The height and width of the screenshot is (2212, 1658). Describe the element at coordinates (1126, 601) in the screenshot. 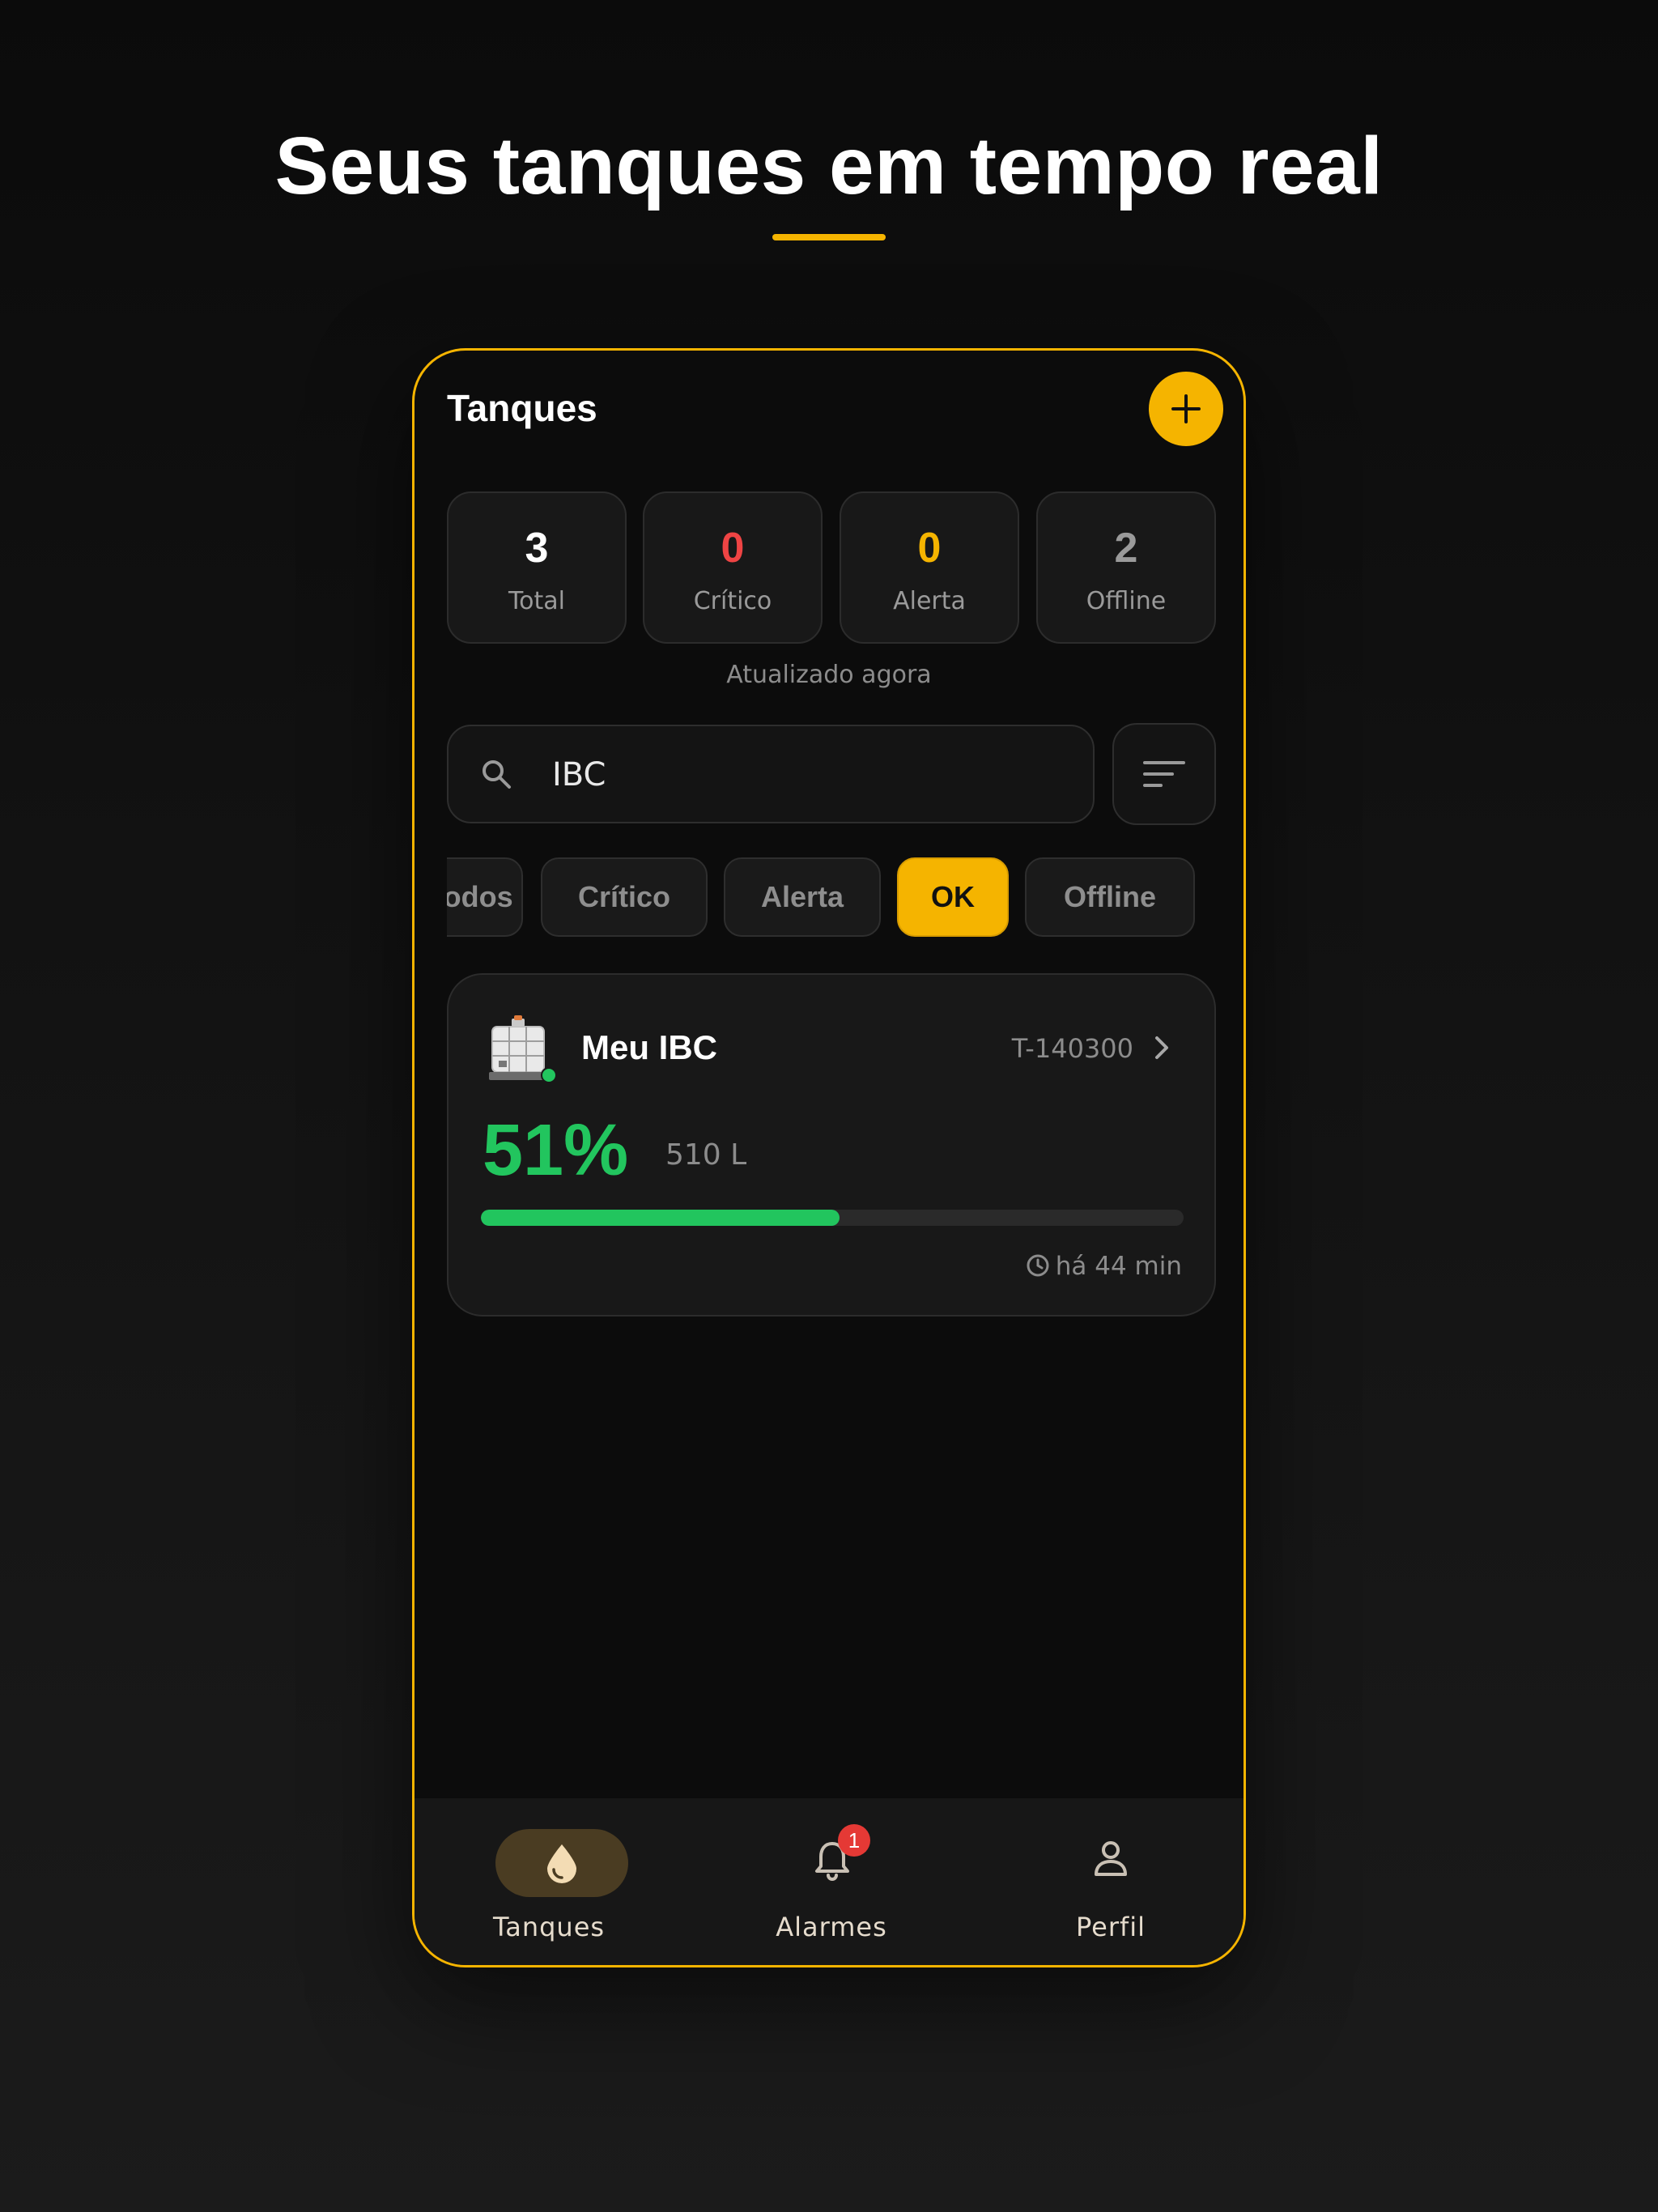

I see `stat-label: Offline` at that location.